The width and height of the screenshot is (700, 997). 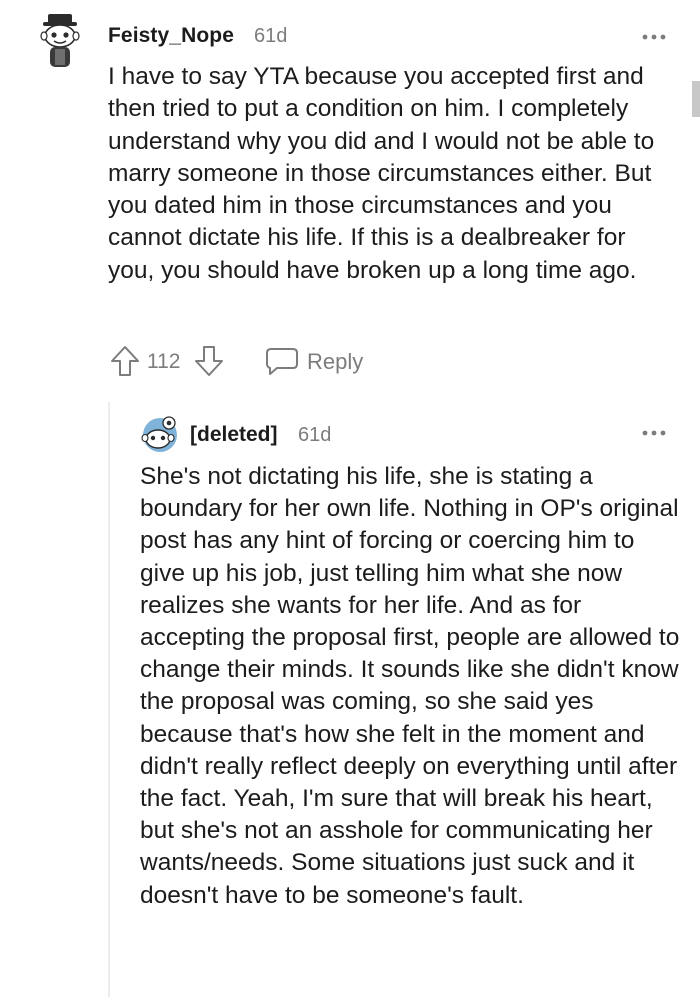 What do you see at coordinates (234, 435) in the screenshot?
I see `username: [deleted]` at bounding box center [234, 435].